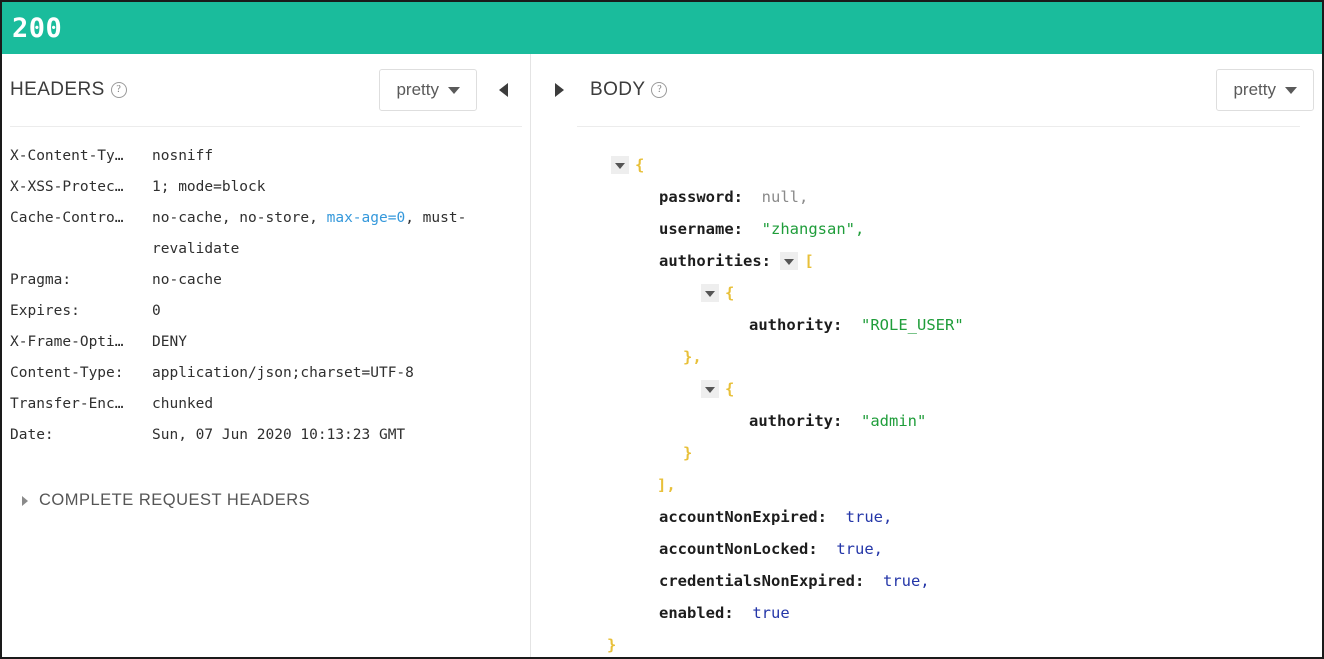 Image resolution: width=1324 pixels, height=659 pixels. I want to click on header-value-pre: no-cache, no-store,, so click(239, 218).